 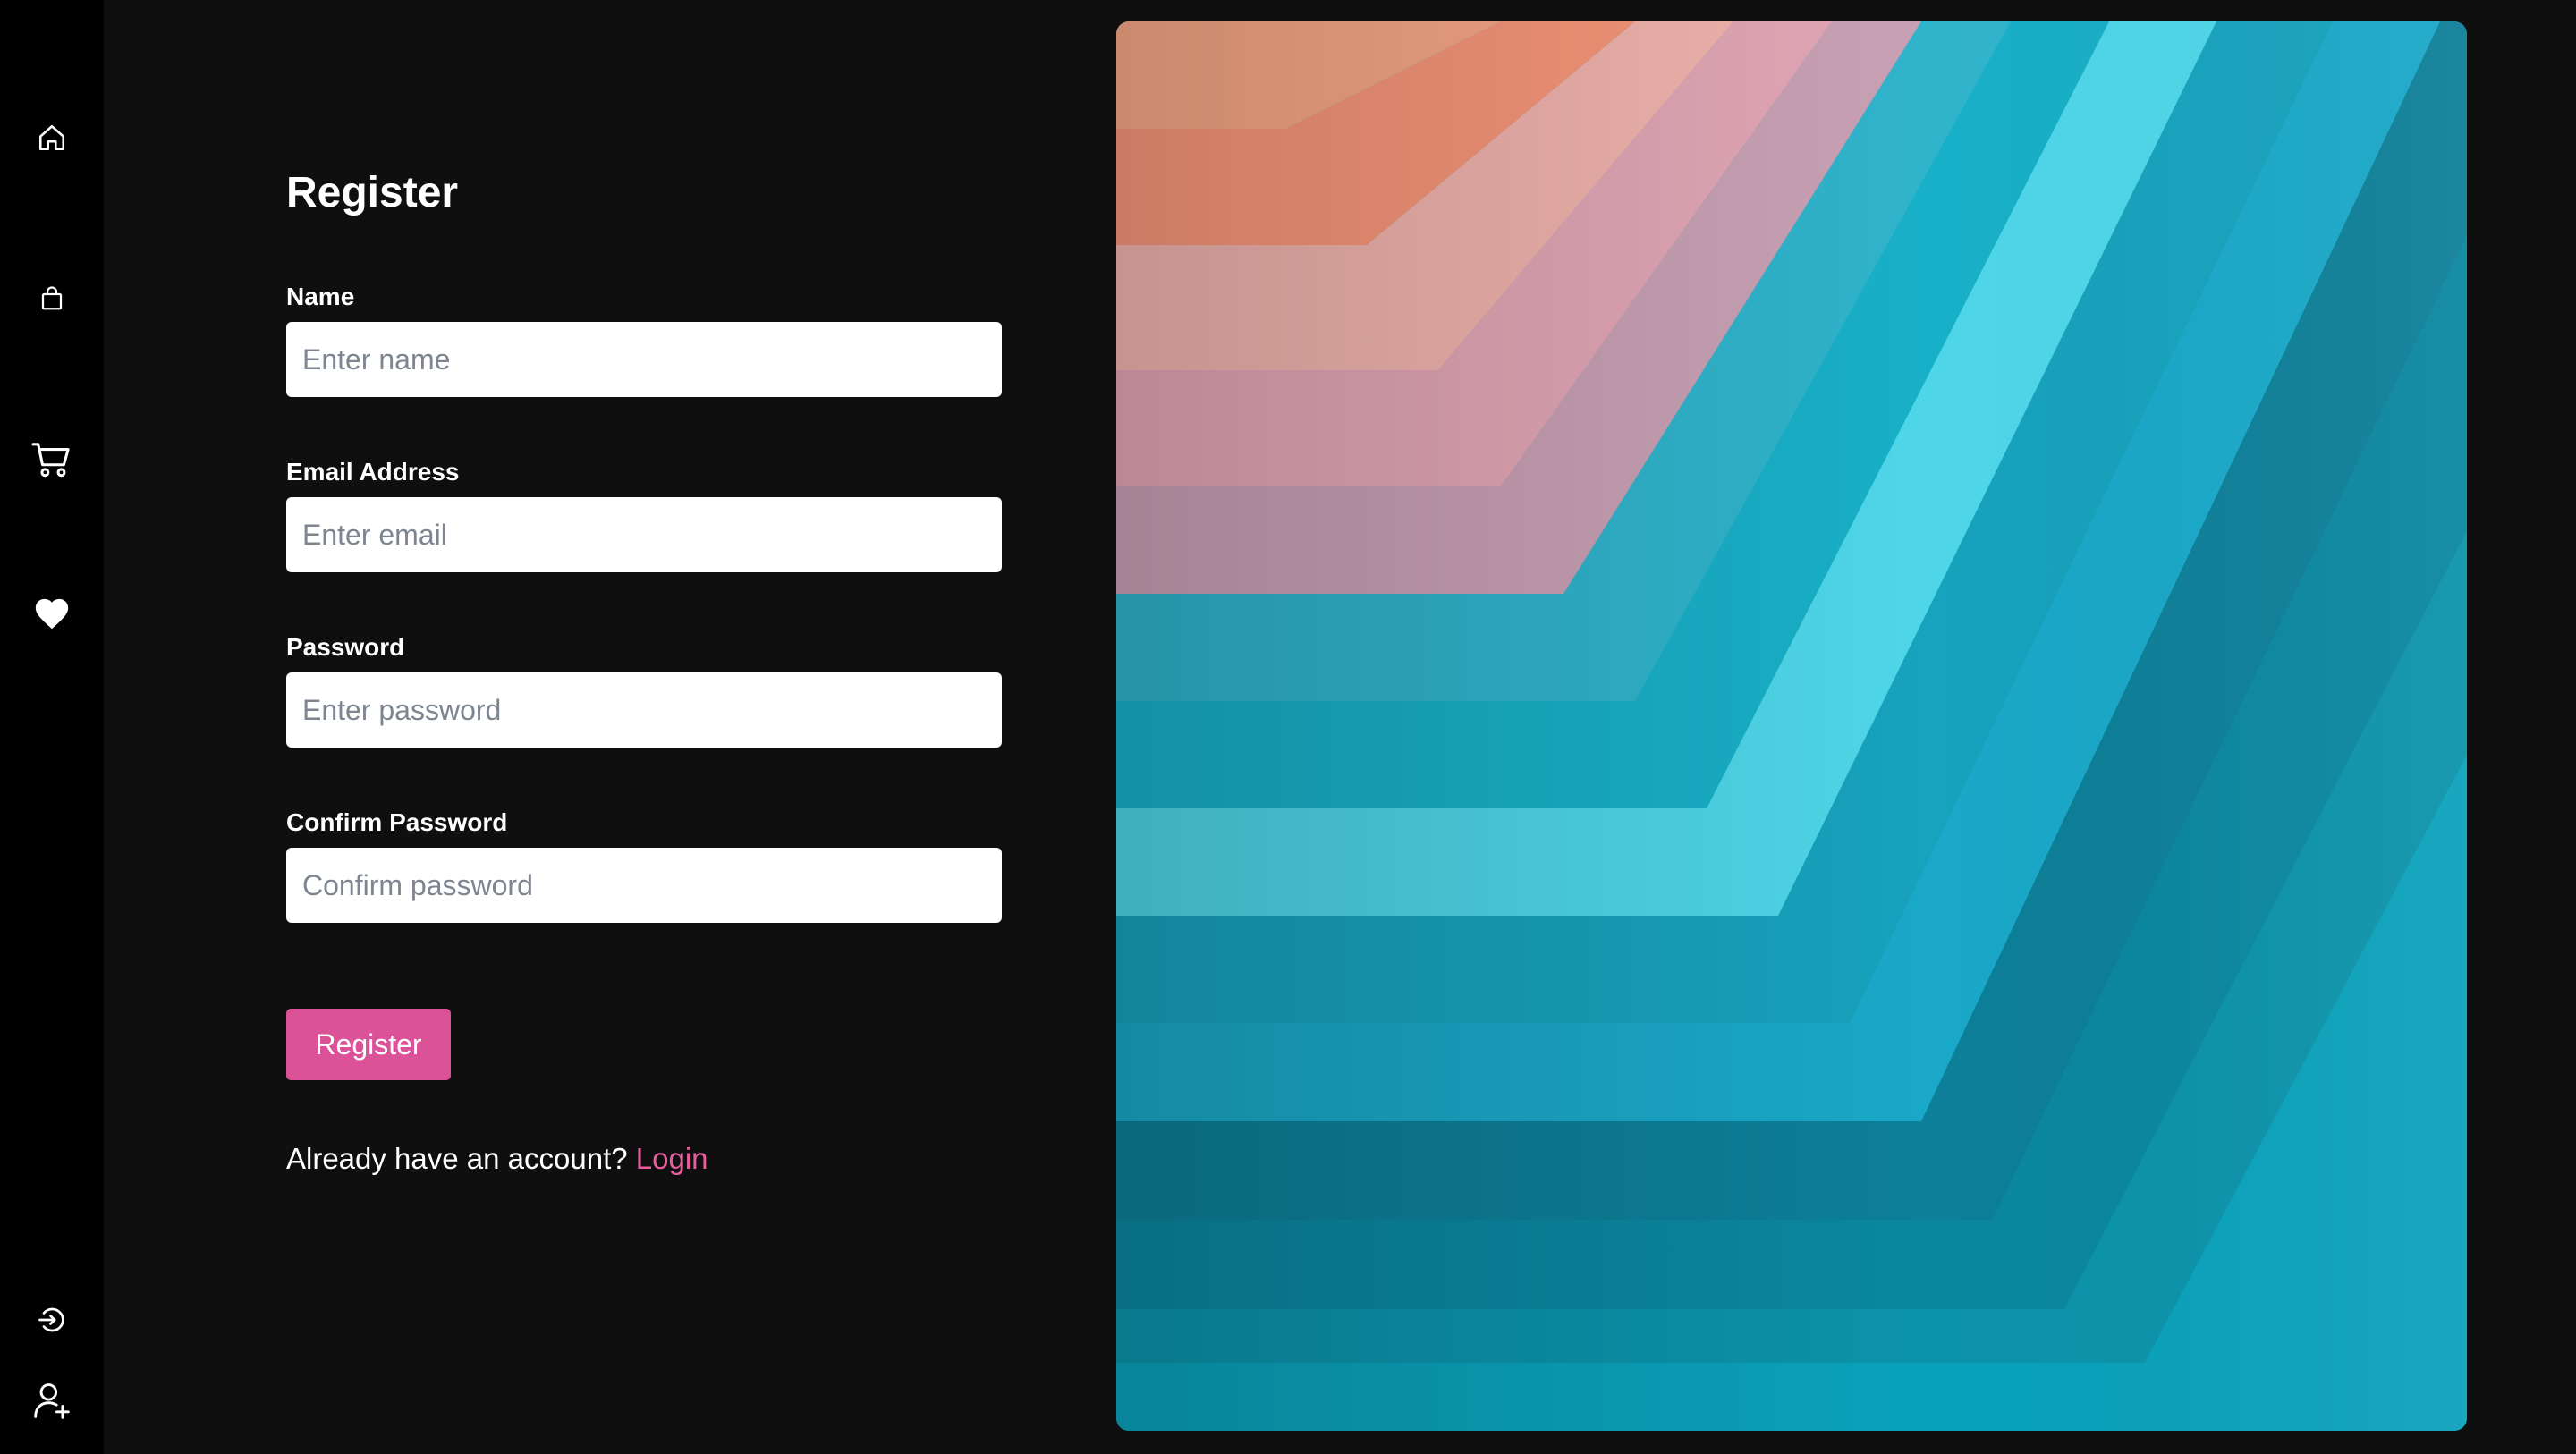 What do you see at coordinates (644, 534) in the screenshot?
I see `email-input` at bounding box center [644, 534].